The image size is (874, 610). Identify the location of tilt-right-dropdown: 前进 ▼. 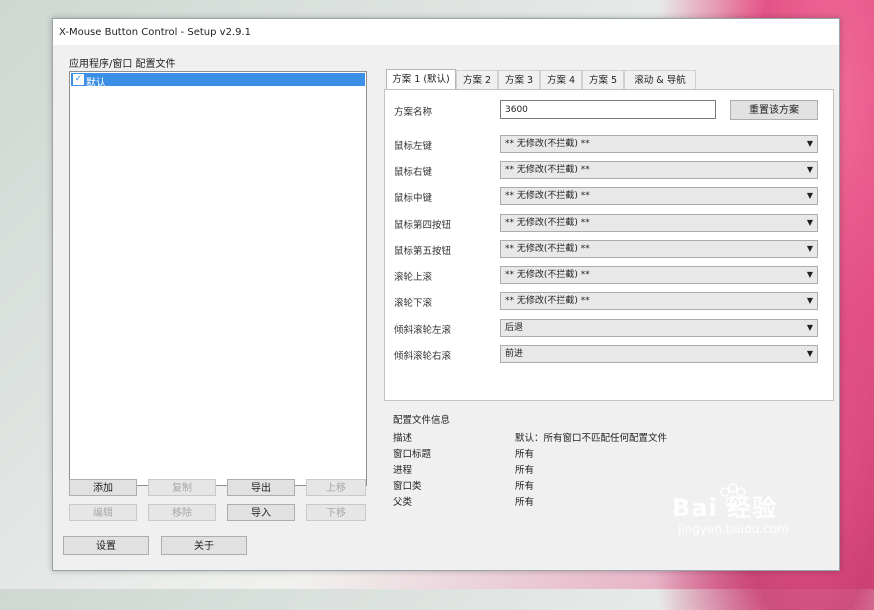
(659, 354).